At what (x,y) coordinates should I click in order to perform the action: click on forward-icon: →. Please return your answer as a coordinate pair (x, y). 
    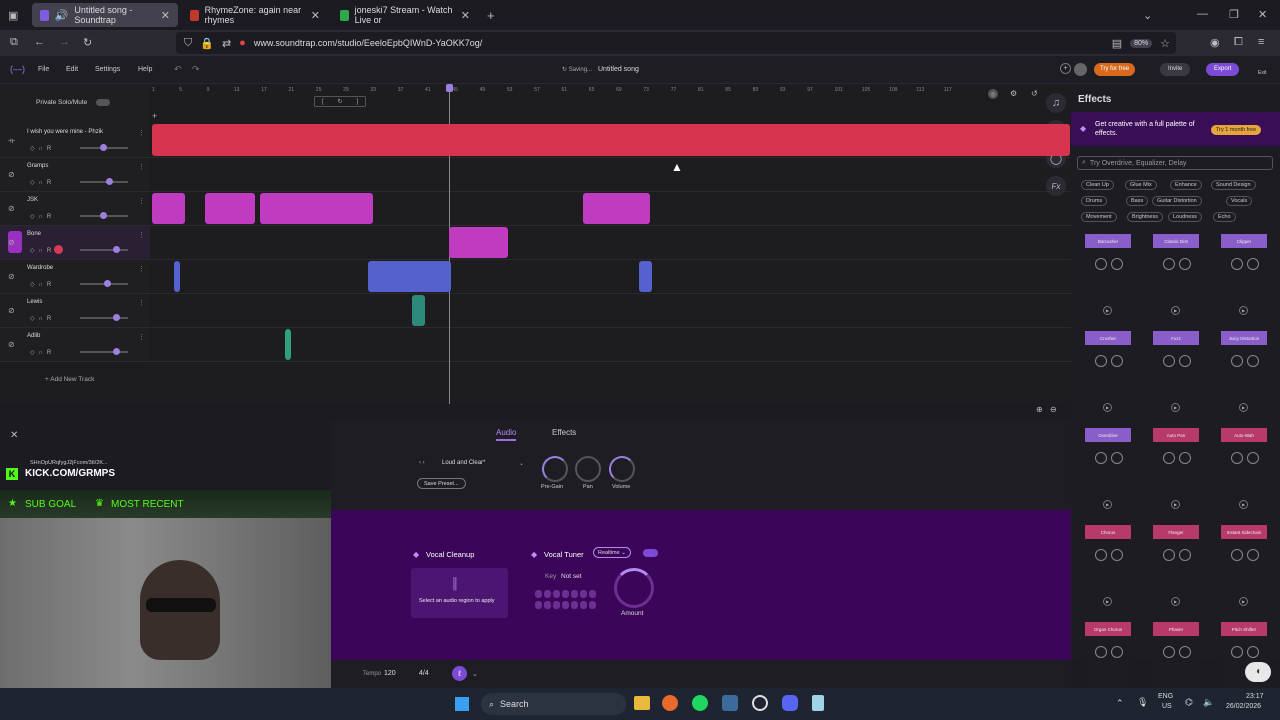
    Looking at the image, I should click on (64, 42).